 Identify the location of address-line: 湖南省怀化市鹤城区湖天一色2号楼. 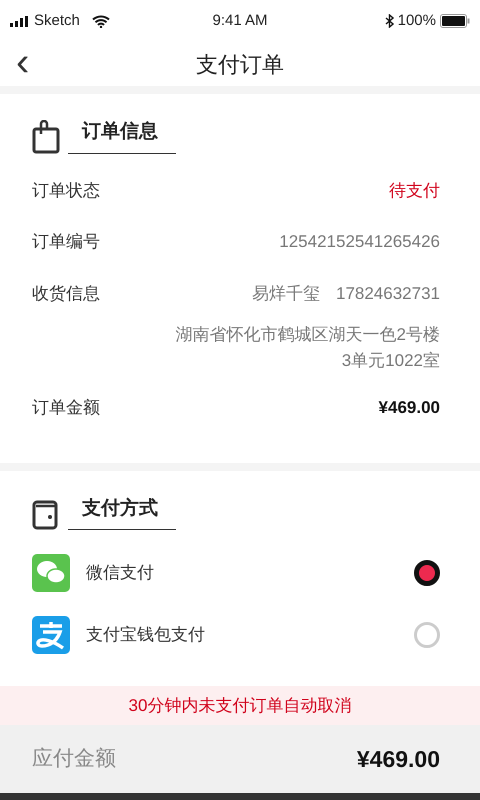
(308, 335).